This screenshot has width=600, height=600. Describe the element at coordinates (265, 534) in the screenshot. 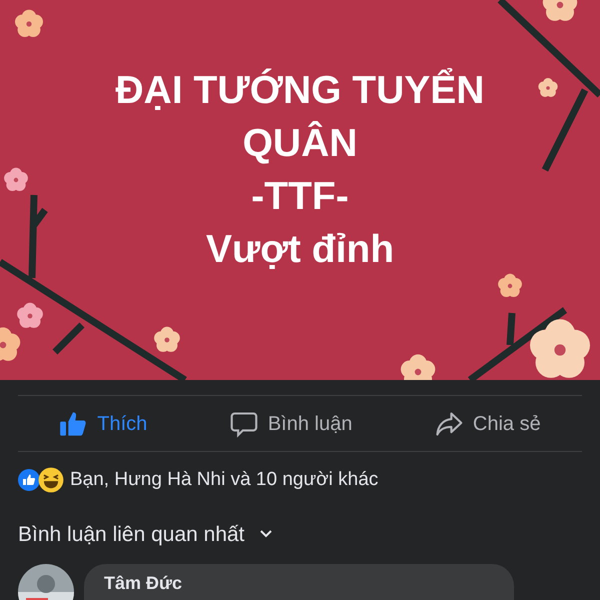

I see `chevron-down-icon` at that location.